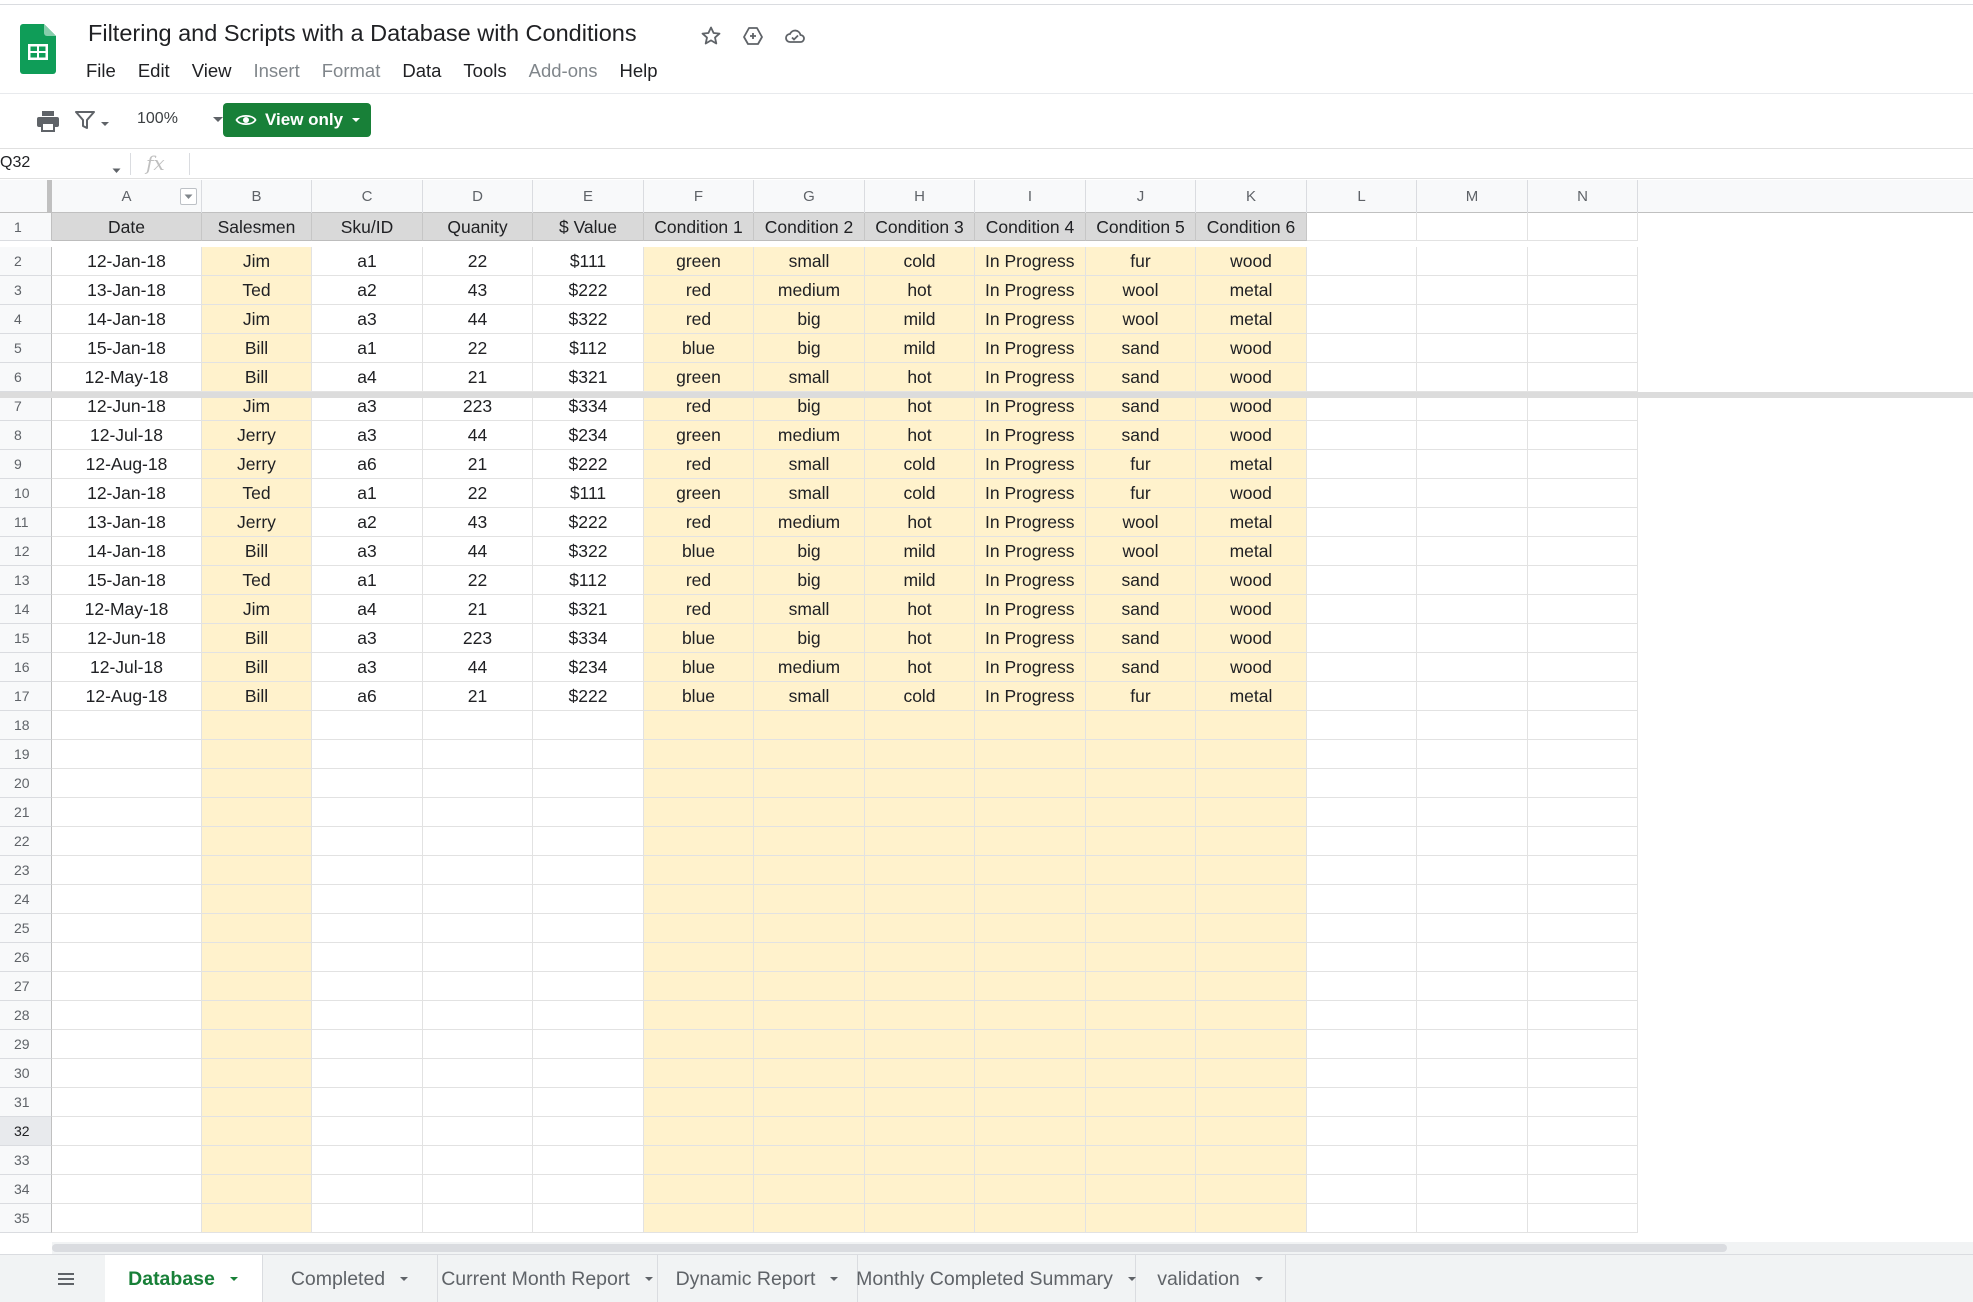  What do you see at coordinates (116, 170) in the screenshot?
I see `chevron-down-icon` at bounding box center [116, 170].